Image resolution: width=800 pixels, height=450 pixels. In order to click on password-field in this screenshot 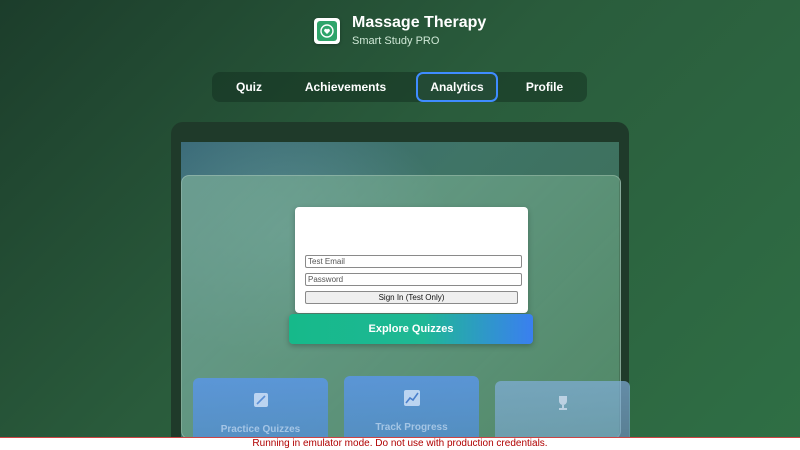, I will do `click(413, 279)`.